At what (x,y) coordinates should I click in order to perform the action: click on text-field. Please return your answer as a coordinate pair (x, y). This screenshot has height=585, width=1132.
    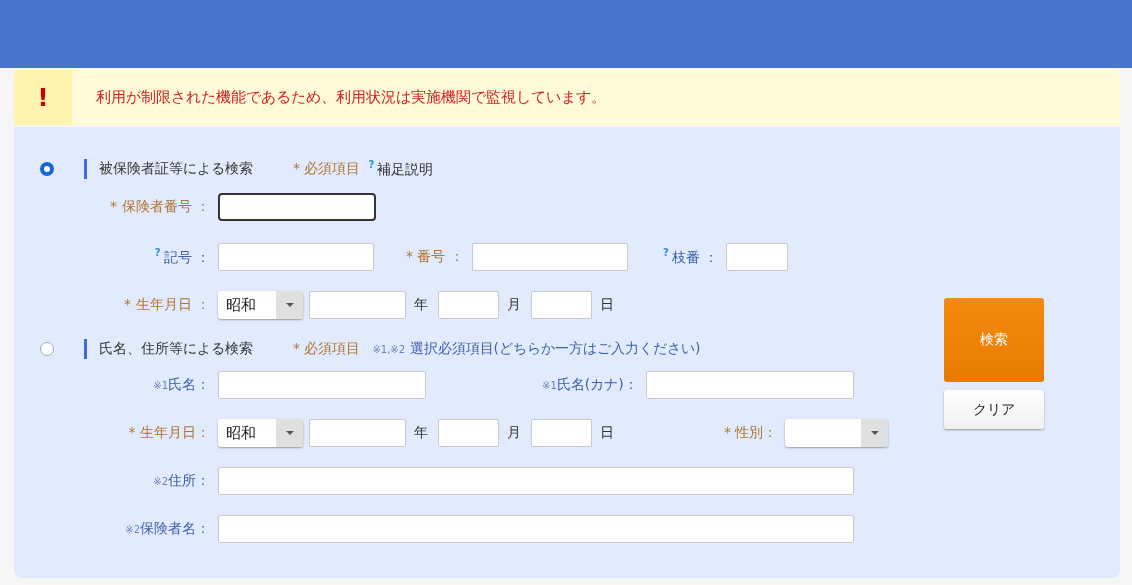
    Looking at the image, I should click on (297, 207).